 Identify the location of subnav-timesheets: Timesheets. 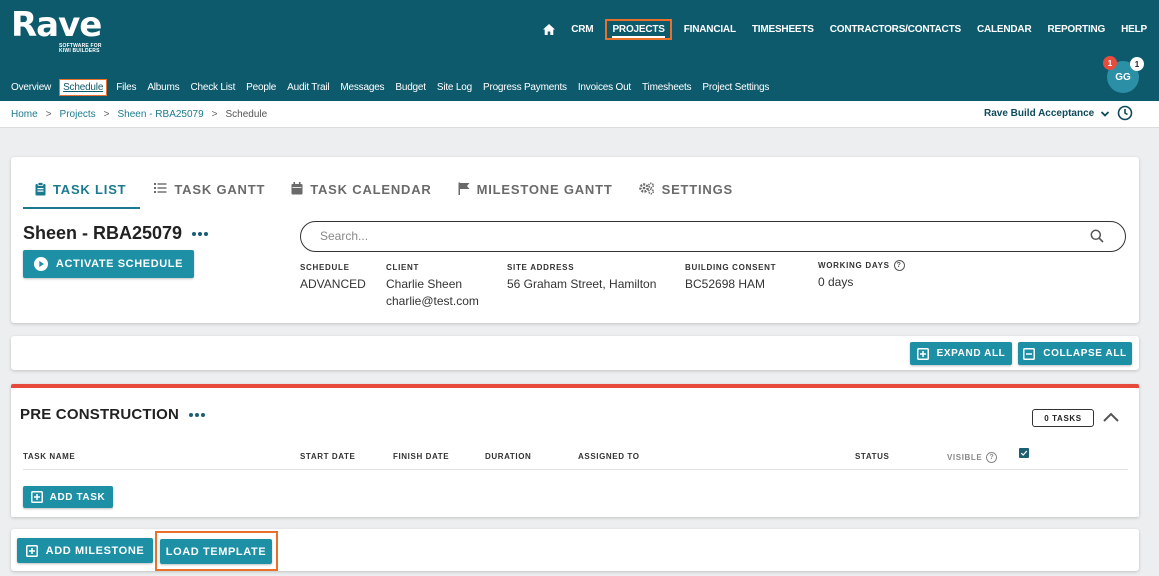
(667, 87).